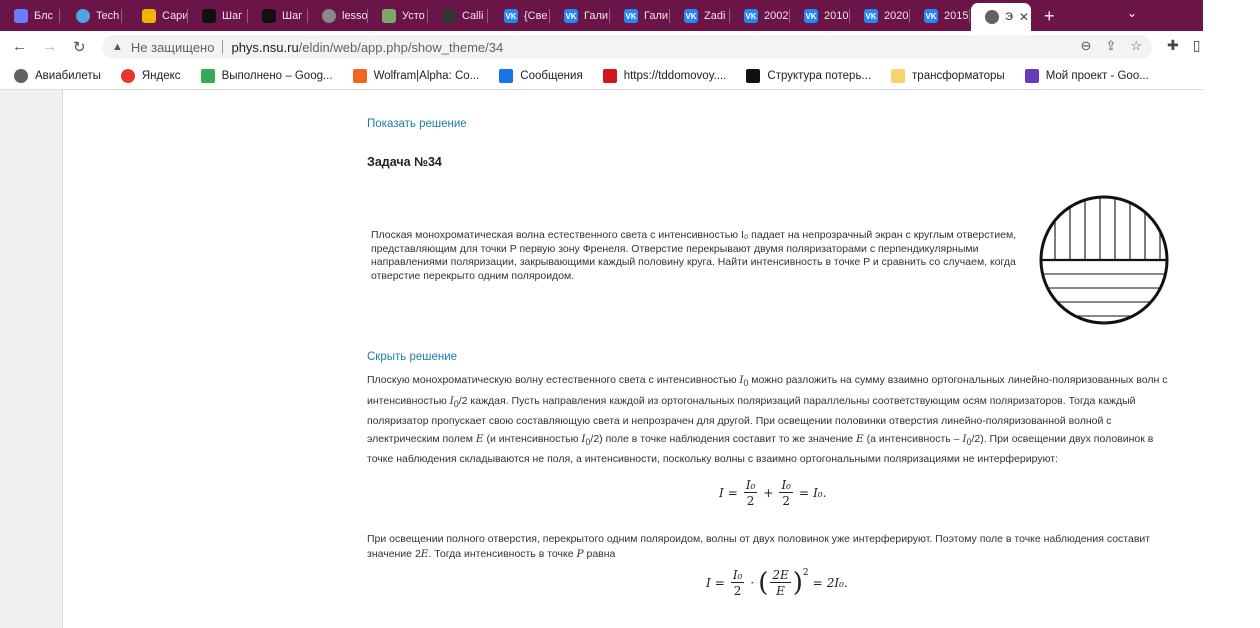 The image size is (1260, 628). Describe the element at coordinates (19, 46) in the screenshot. I see `back-arrow-icon: ←` at that location.